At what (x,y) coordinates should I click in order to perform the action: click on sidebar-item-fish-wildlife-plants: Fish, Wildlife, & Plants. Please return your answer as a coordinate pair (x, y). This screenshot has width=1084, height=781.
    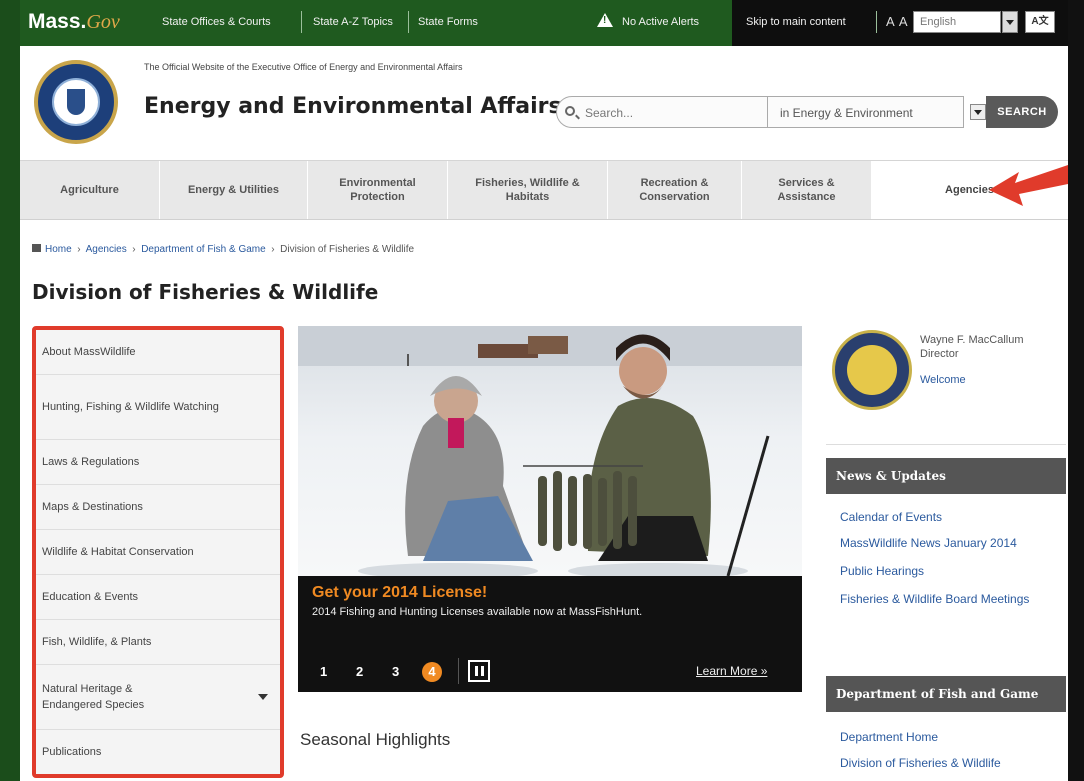
    Looking at the image, I should click on (158, 642).